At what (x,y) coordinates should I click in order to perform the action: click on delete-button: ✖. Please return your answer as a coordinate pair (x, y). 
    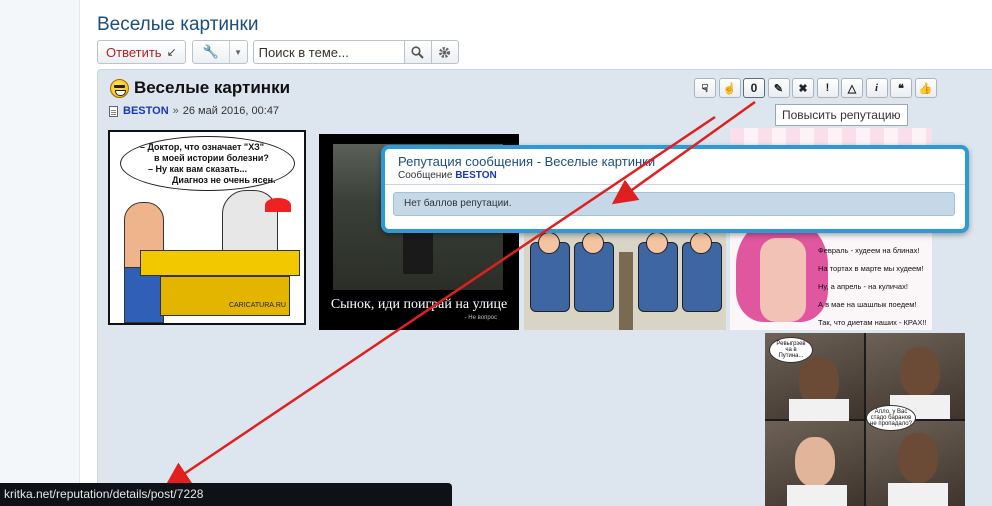
    Looking at the image, I should click on (803, 88).